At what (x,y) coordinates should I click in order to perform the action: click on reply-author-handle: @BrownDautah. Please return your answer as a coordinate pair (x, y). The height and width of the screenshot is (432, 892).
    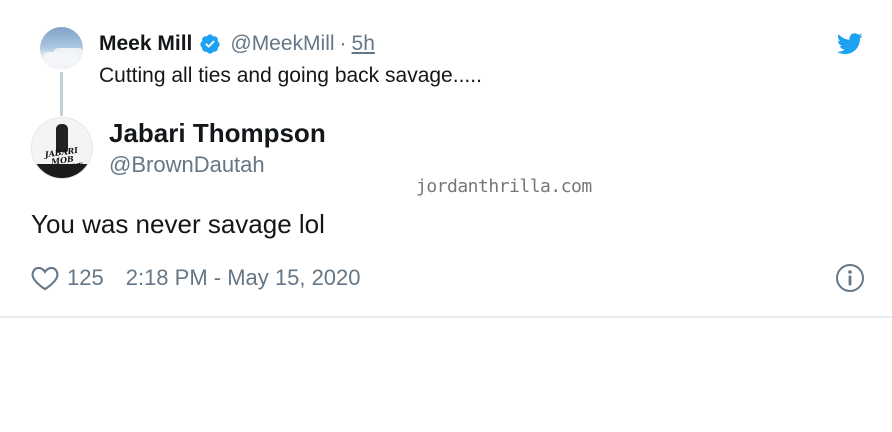
    Looking at the image, I should click on (187, 165).